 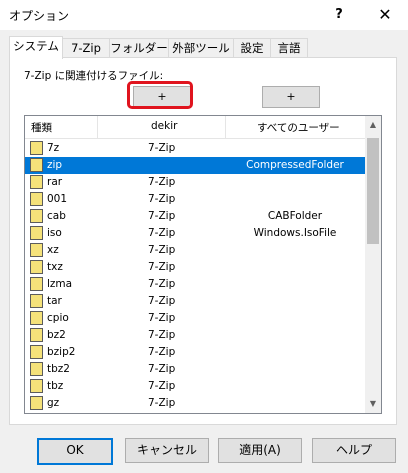 What do you see at coordinates (252, 48) in the screenshot?
I see `tab-settings: 設定` at bounding box center [252, 48].